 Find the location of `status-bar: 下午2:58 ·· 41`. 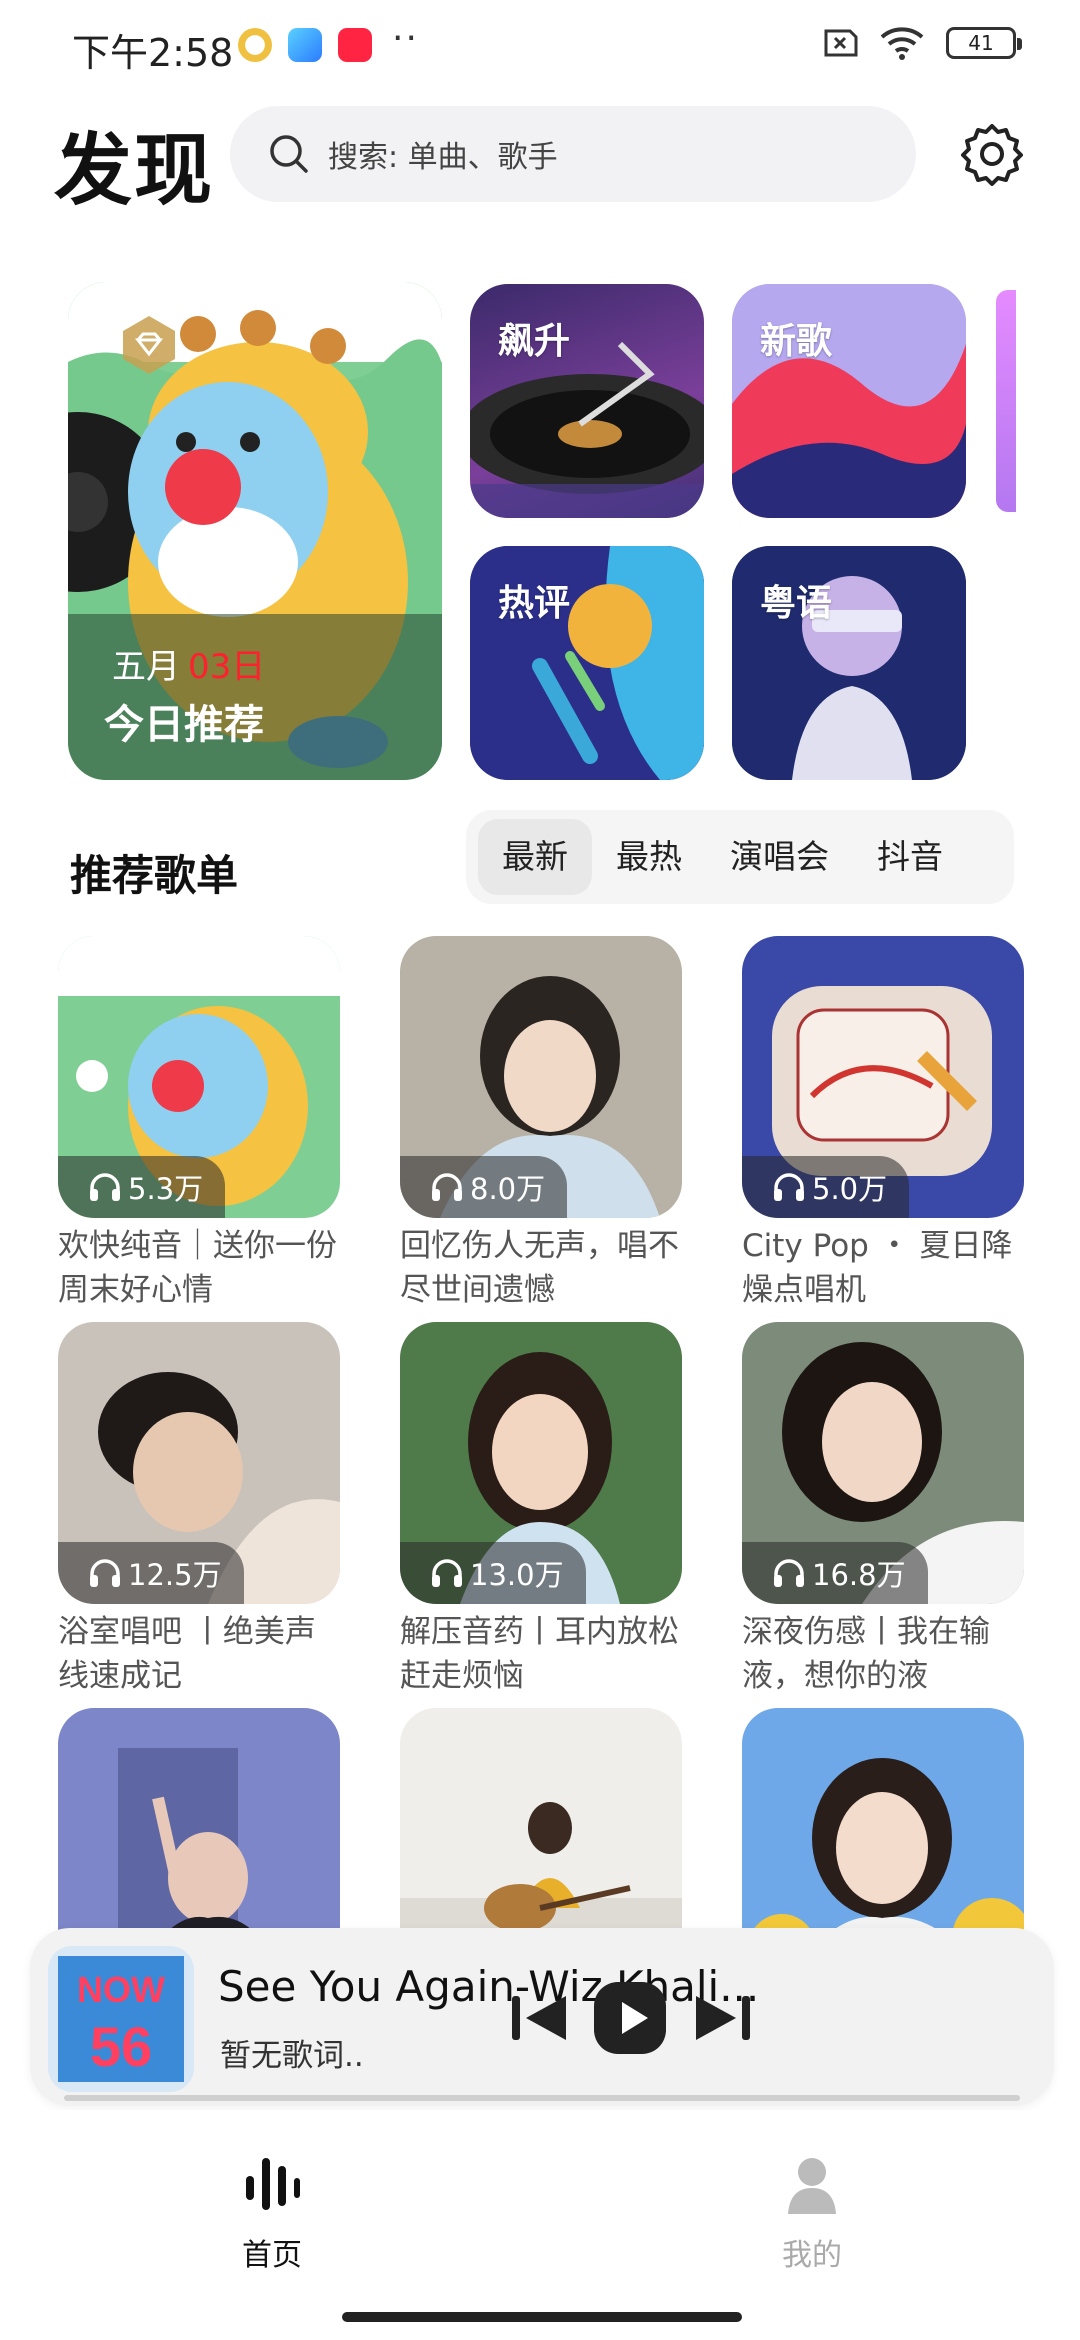

status-bar: 下午2:58 ·· 41 is located at coordinates (540, 48).